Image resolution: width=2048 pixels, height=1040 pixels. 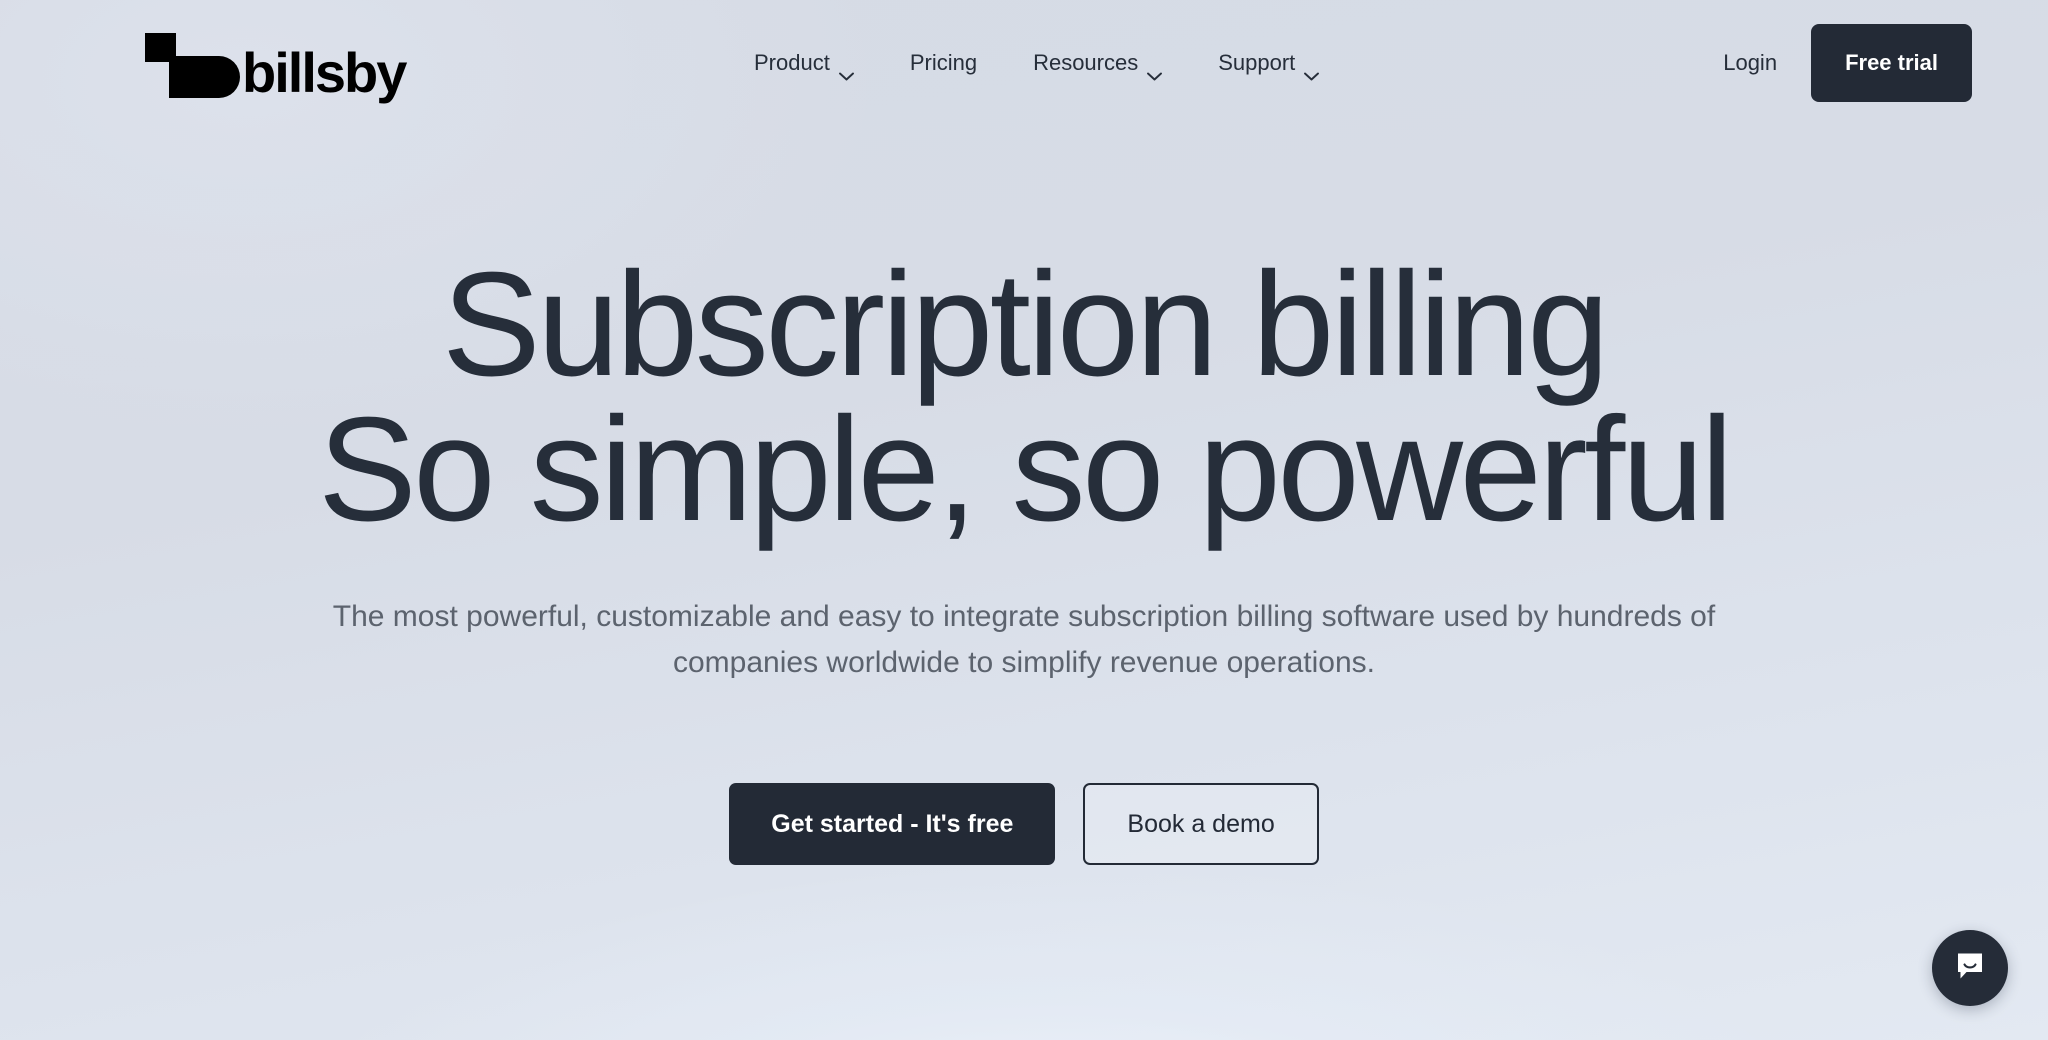 I want to click on nav-item-label: Resources, so click(x=1086, y=62).